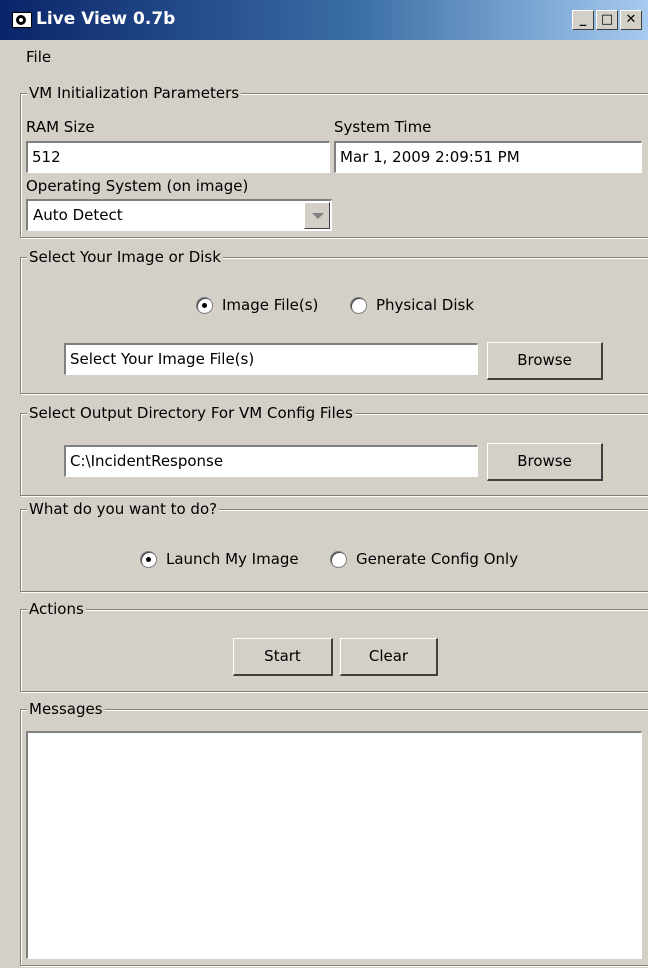 Image resolution: width=648 pixels, height=968 pixels. What do you see at coordinates (488, 157) in the screenshot?
I see `system-time-input: Mar 1, 2009 2:09:51 PM` at bounding box center [488, 157].